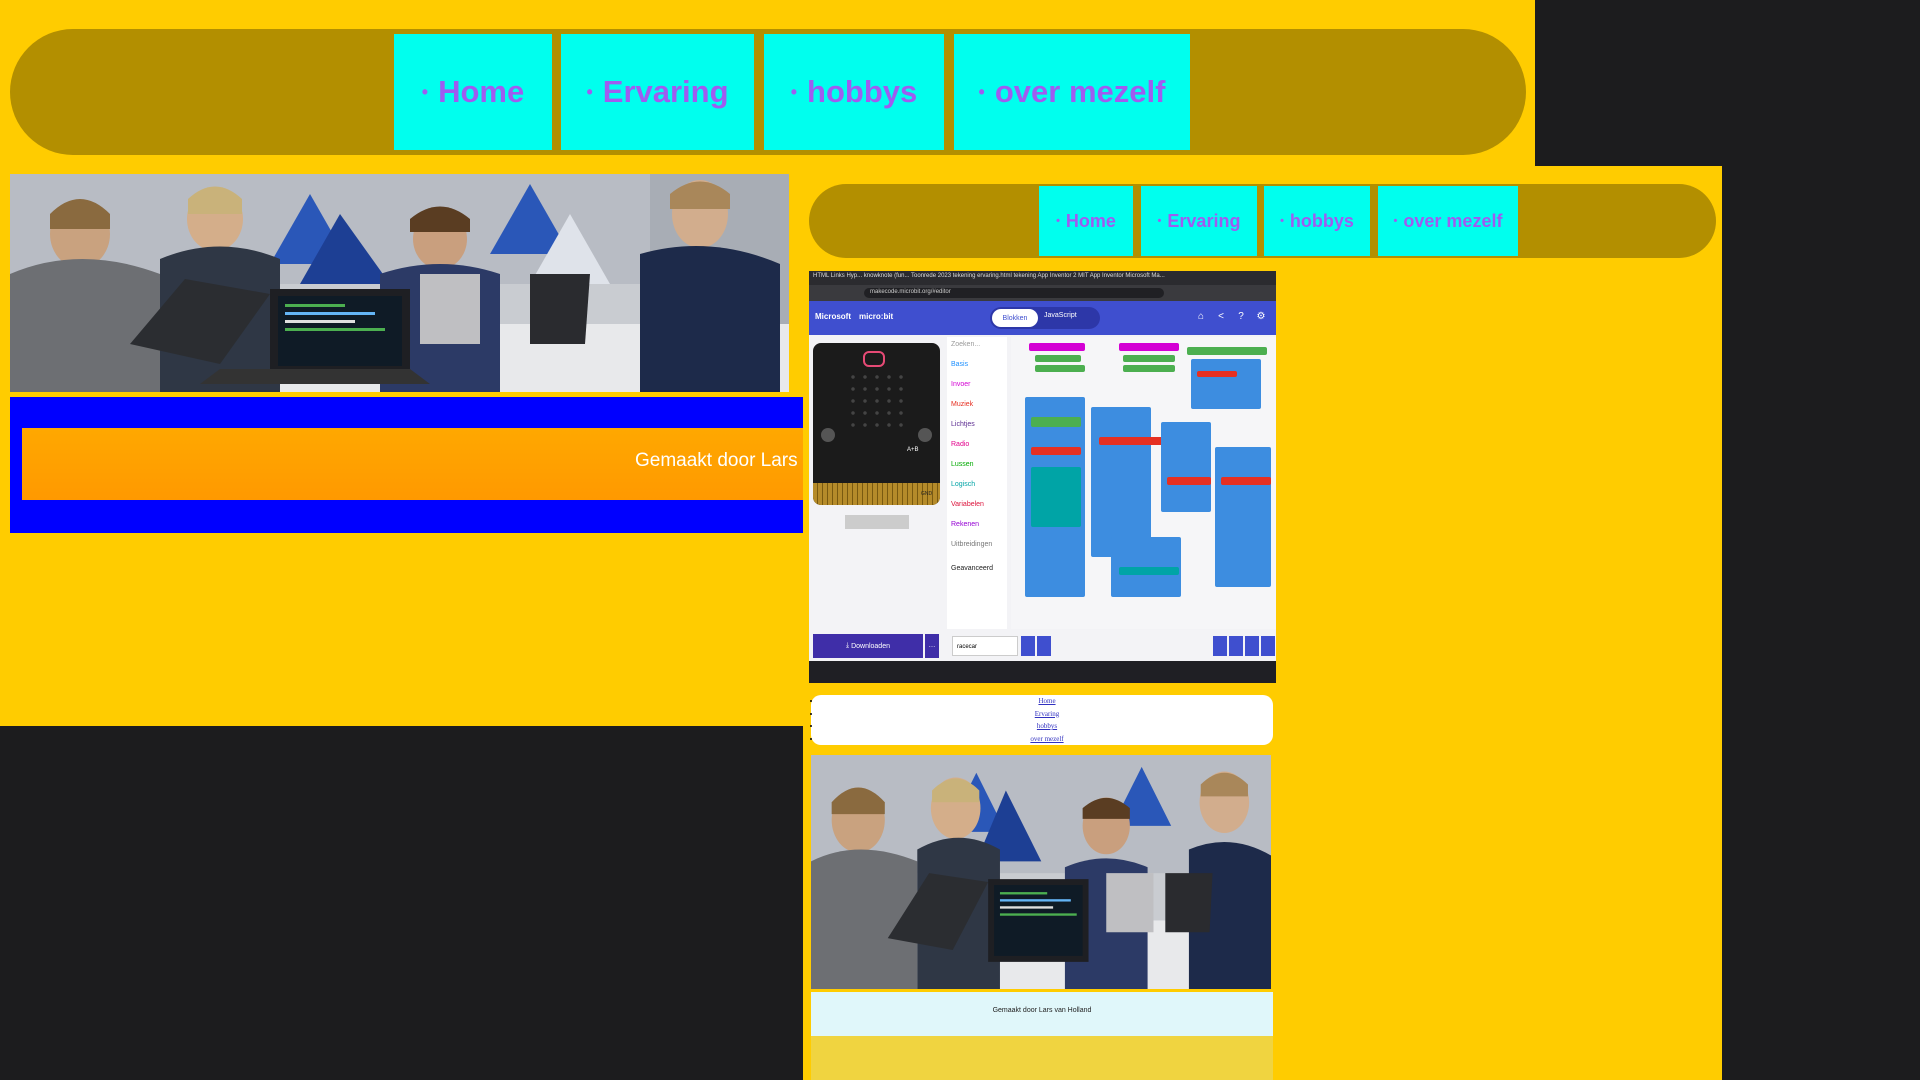  What do you see at coordinates (1041, 872) in the screenshot?
I see `nested-hero-photo` at bounding box center [1041, 872].